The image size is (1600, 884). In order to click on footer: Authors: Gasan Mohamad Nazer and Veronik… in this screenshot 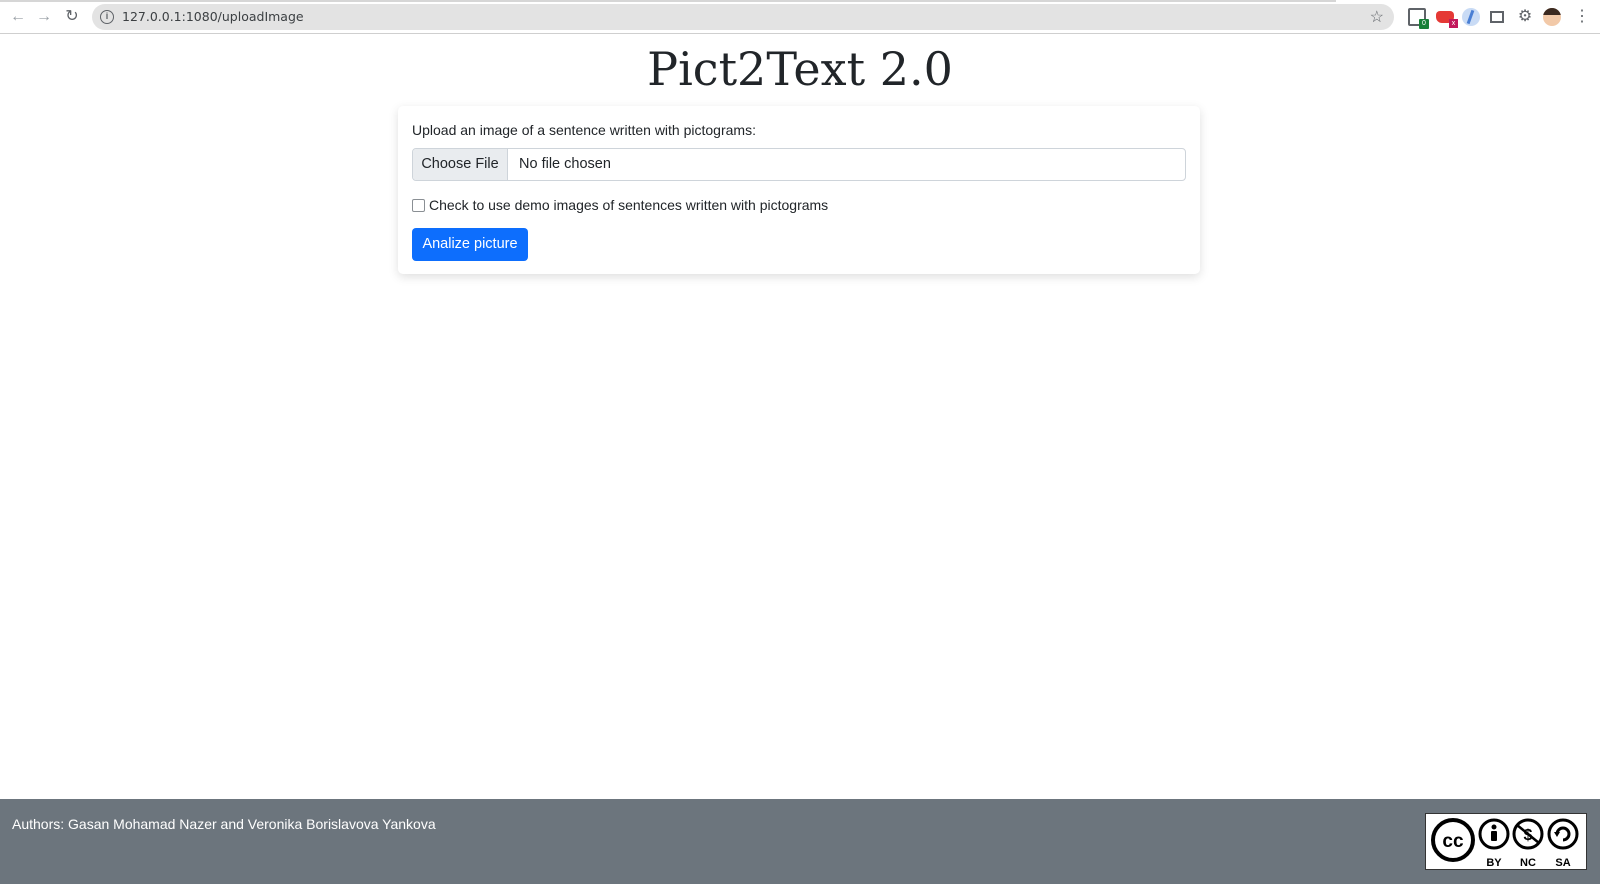, I will do `click(800, 841)`.